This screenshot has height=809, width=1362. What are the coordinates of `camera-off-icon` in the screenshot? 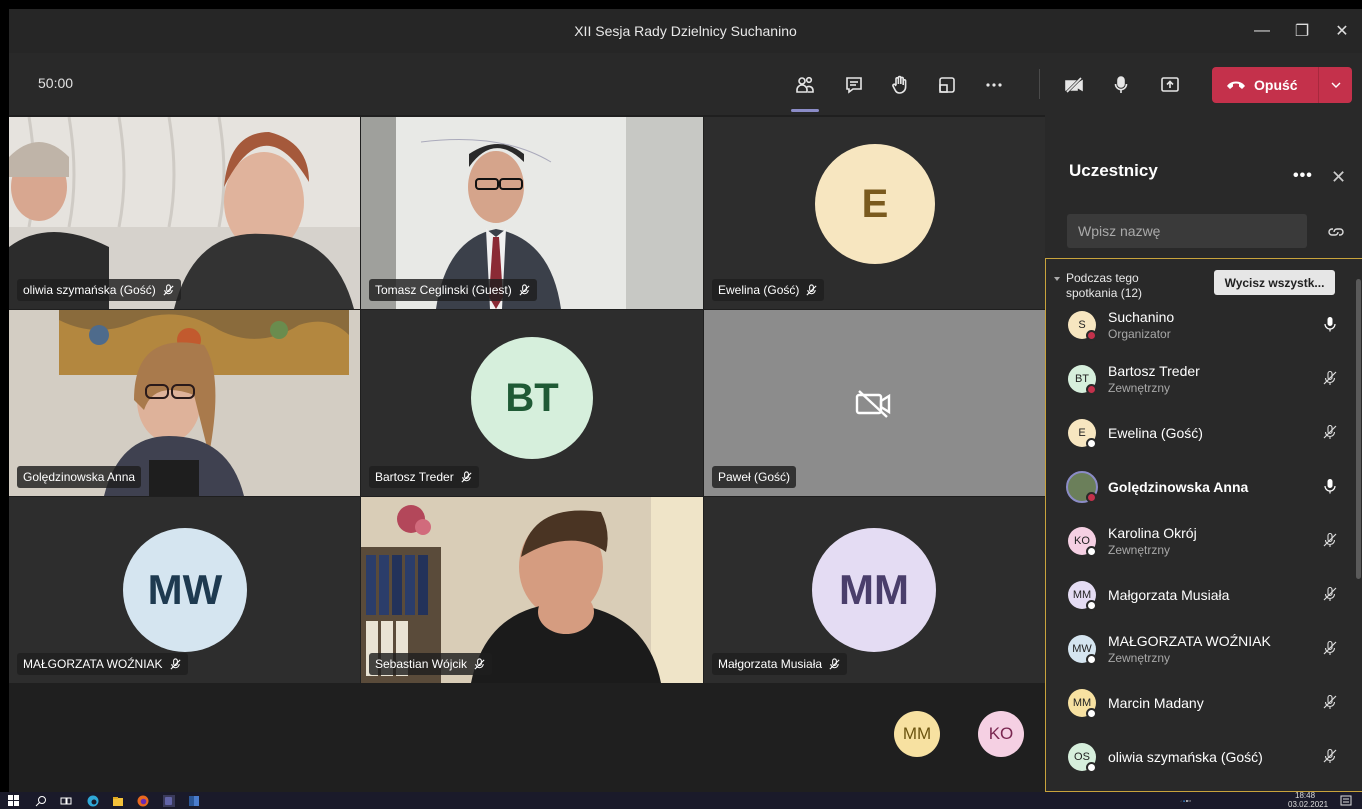 It's located at (1074, 85).